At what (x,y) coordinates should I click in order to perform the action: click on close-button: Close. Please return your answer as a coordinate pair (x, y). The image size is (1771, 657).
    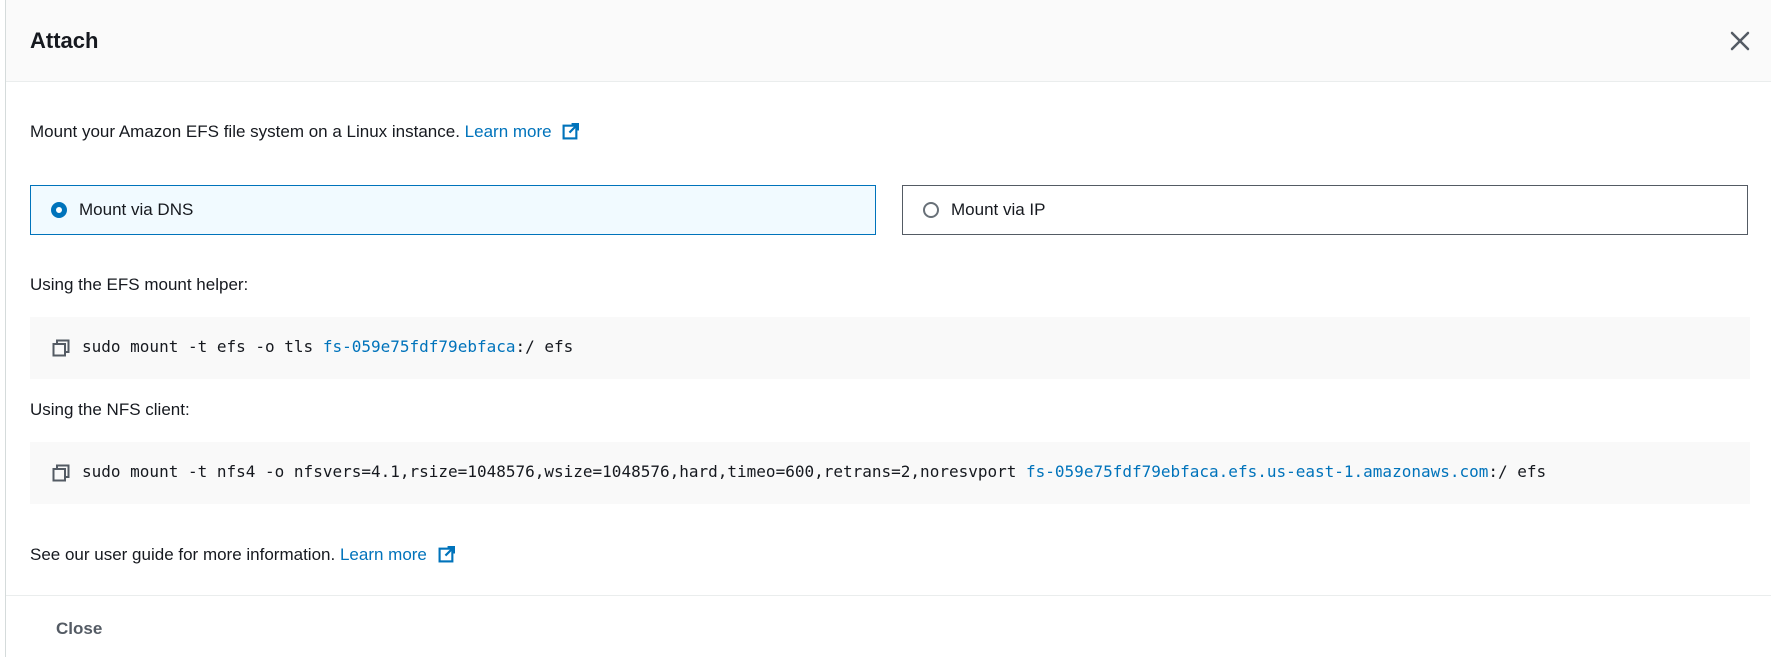
    Looking at the image, I should click on (79, 629).